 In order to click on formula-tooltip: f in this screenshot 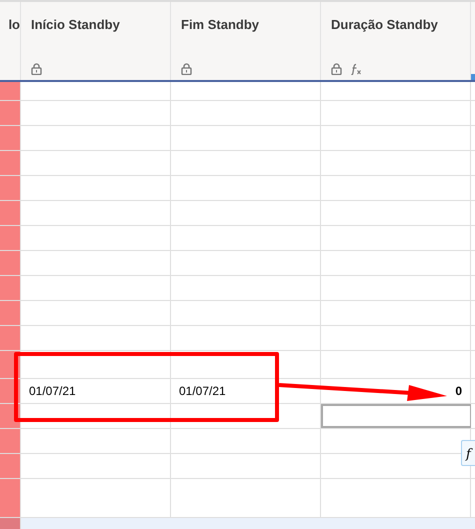, I will do `click(468, 453)`.